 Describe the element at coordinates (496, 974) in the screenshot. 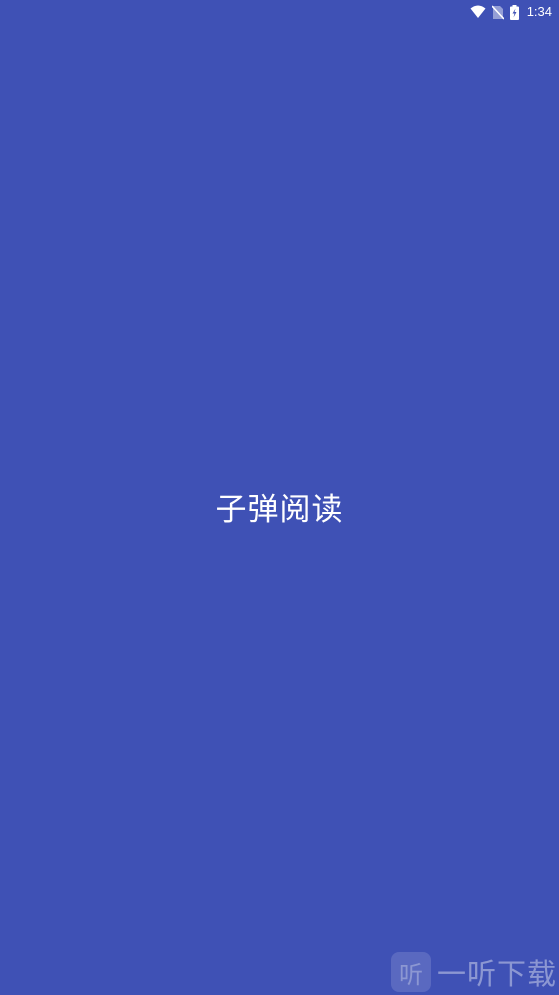

I see `watermark-text: 一听下载` at that location.